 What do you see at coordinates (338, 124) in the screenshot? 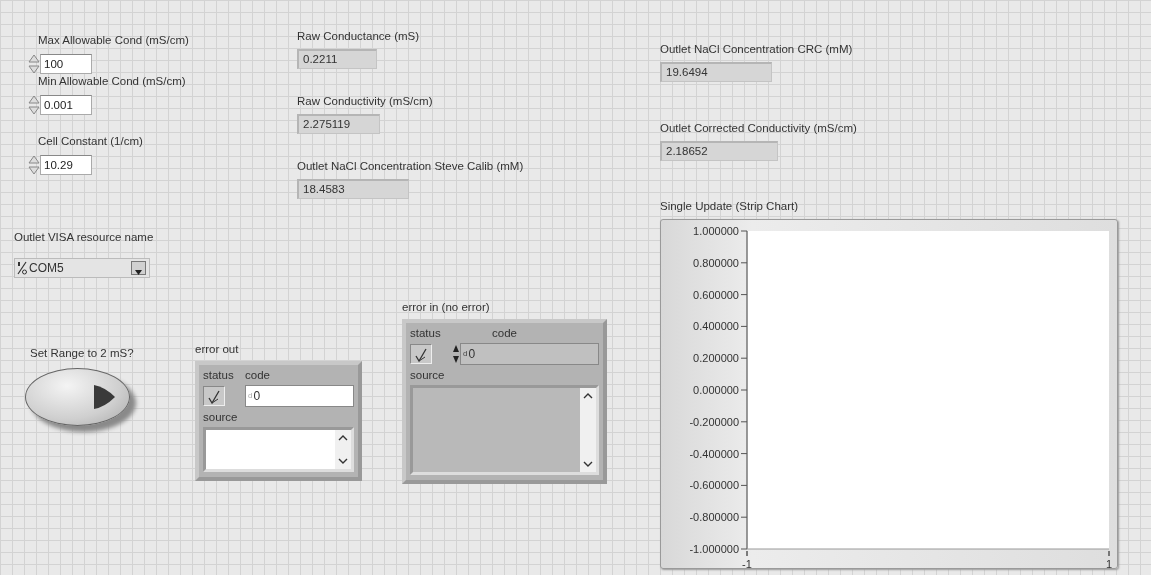
I see `numeric-indicator: 2.275119` at bounding box center [338, 124].